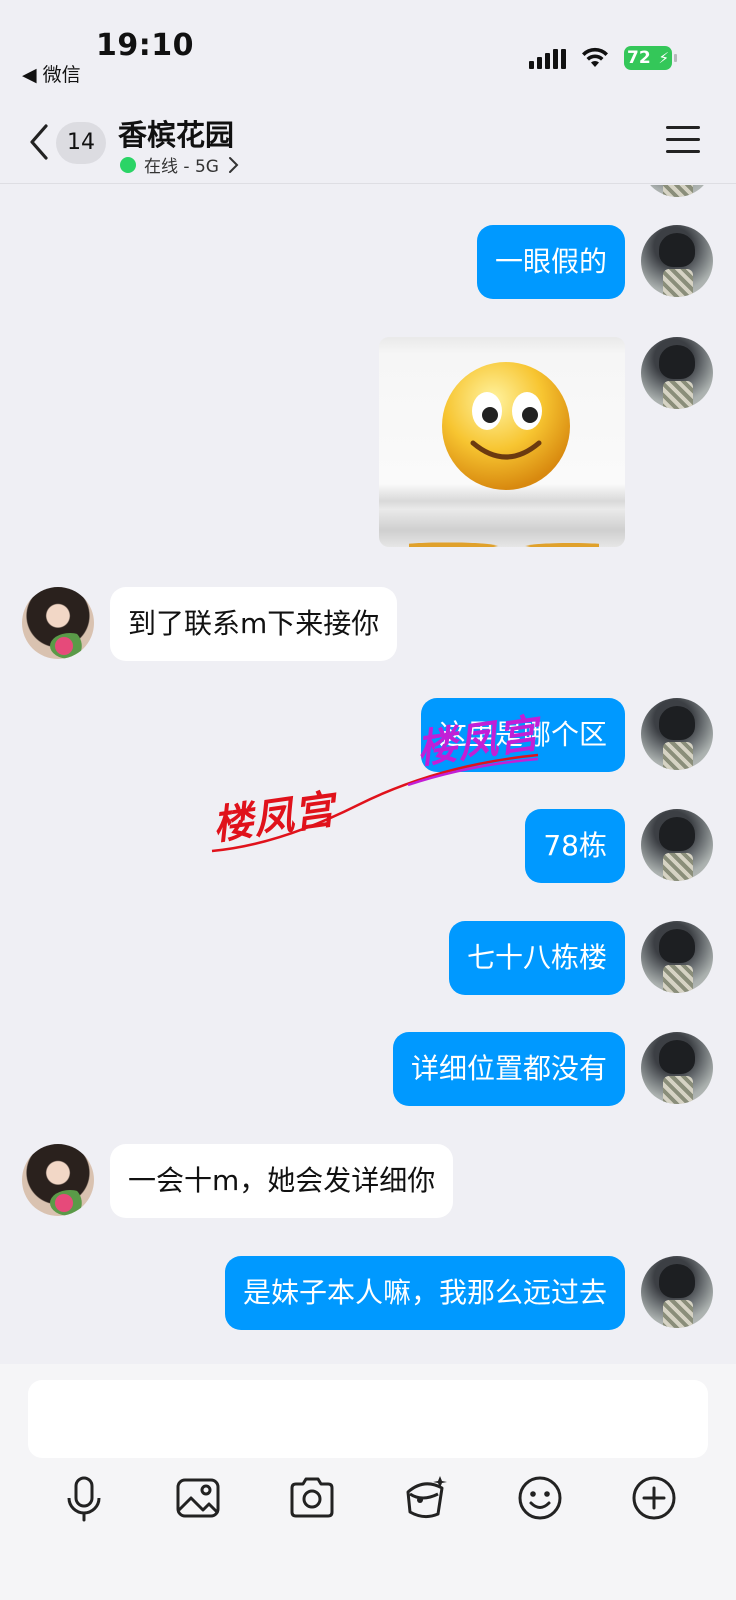  Describe the element at coordinates (540, 1498) in the screenshot. I see `emoji-icon` at that location.